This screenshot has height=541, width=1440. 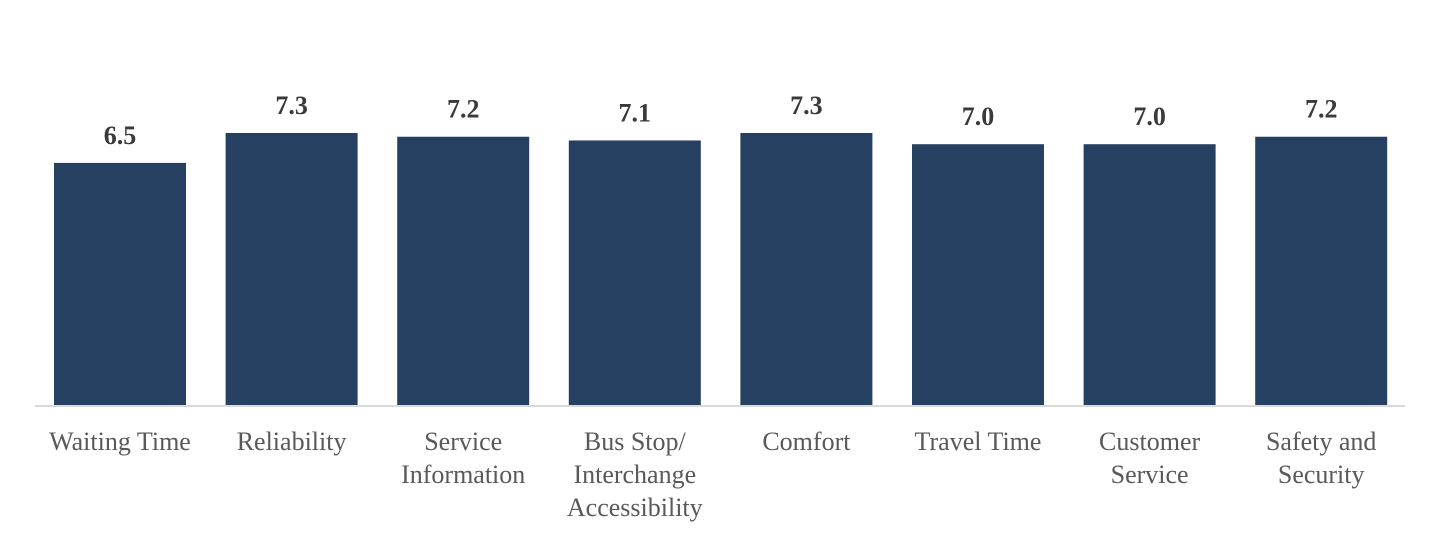 I want to click on category-label-line: Information, so click(x=463, y=474).